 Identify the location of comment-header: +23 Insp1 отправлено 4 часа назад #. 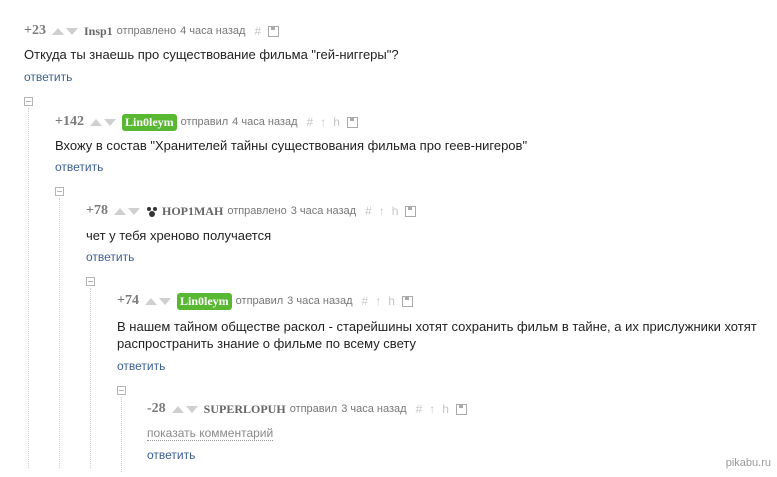
(152, 31).